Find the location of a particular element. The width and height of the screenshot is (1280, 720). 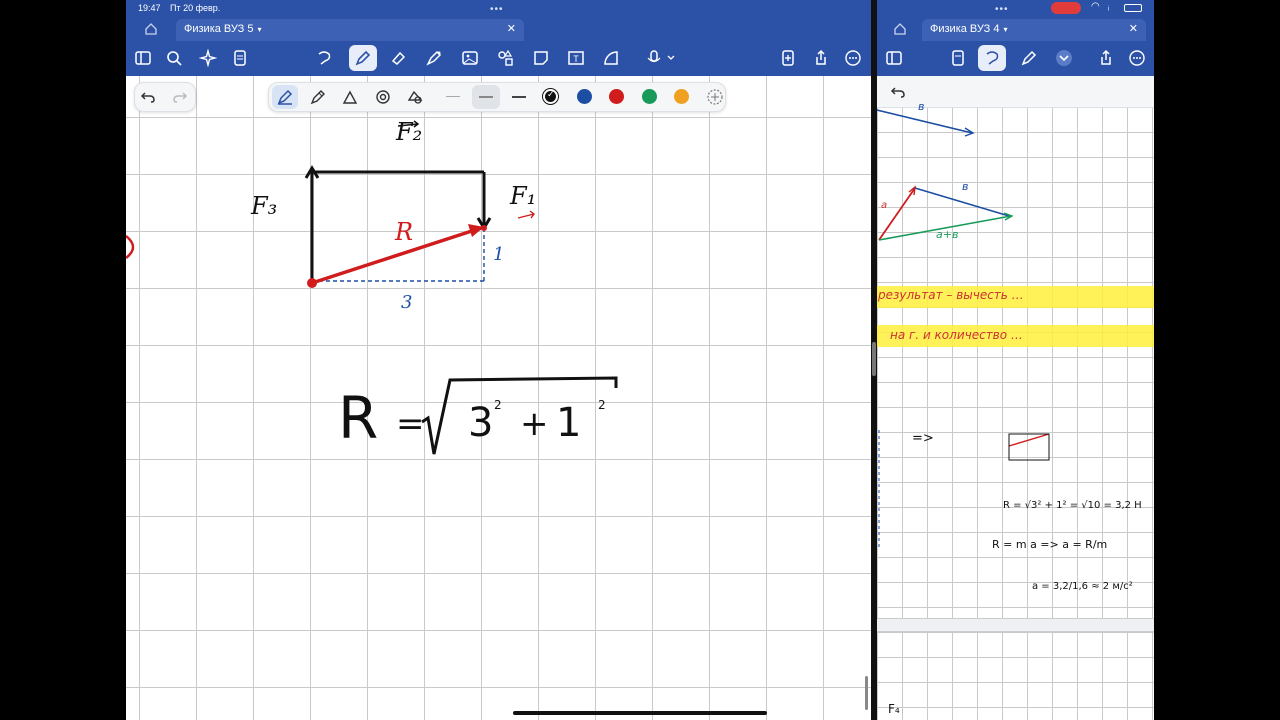

note-implies: => is located at coordinates (923, 438).